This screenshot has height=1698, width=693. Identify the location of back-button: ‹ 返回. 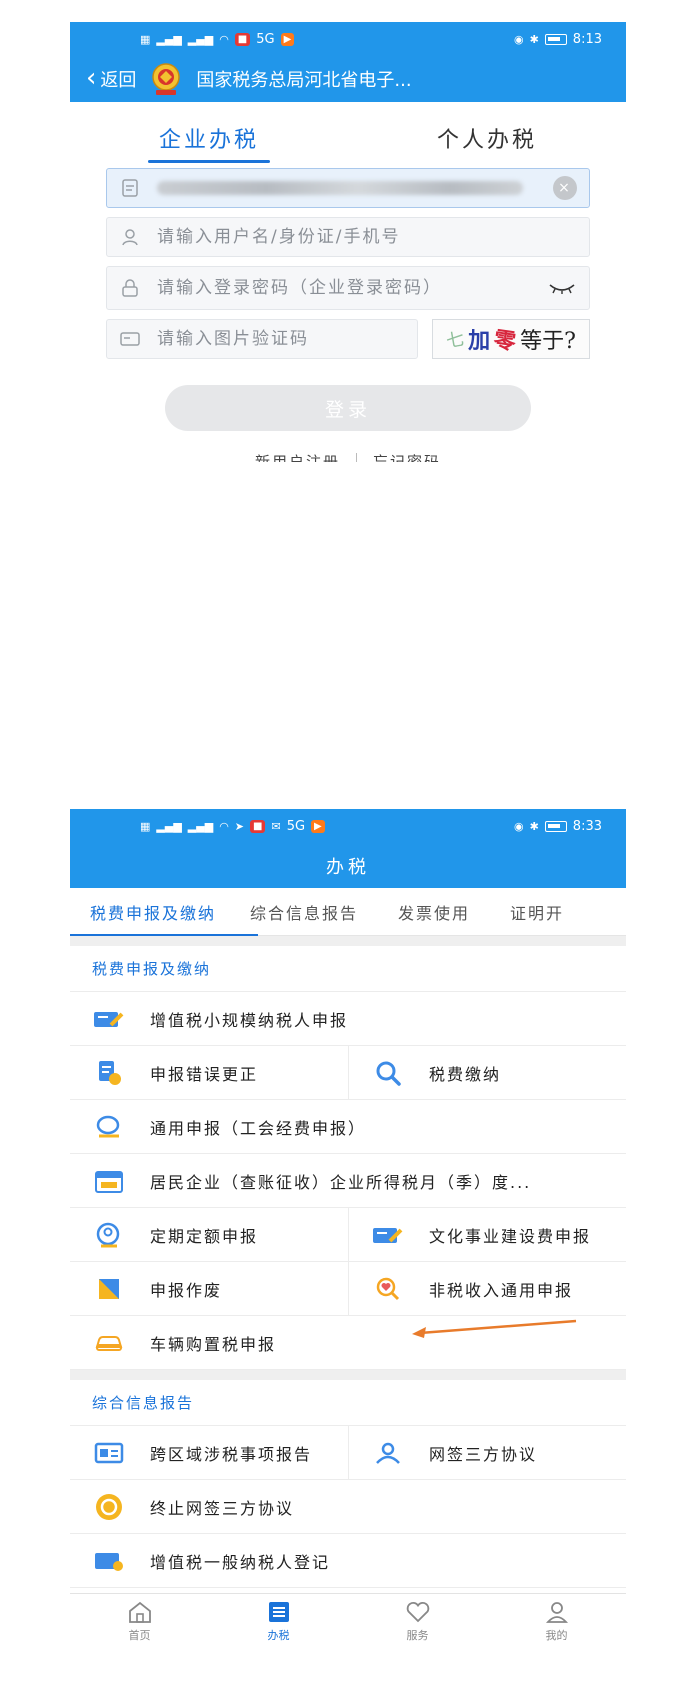
(111, 77).